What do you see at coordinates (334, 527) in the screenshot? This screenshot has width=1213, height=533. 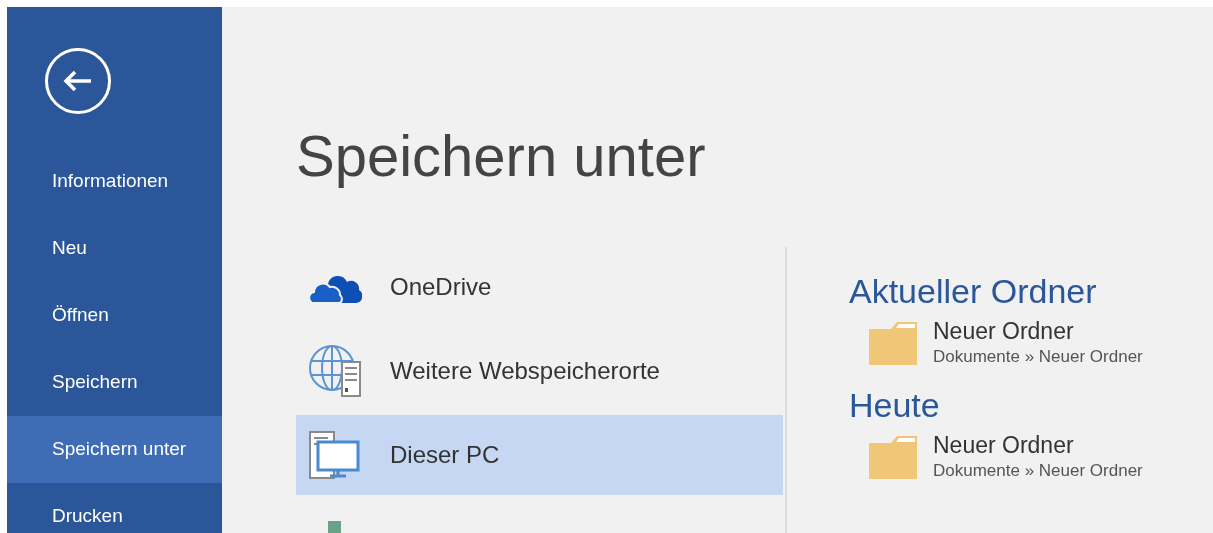 I see `tile-icon` at bounding box center [334, 527].